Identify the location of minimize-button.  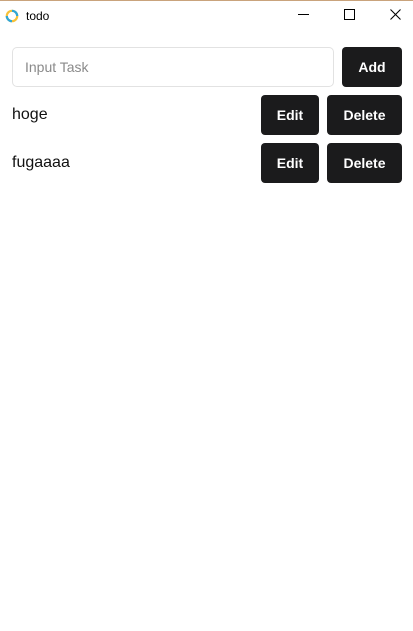
(303, 16).